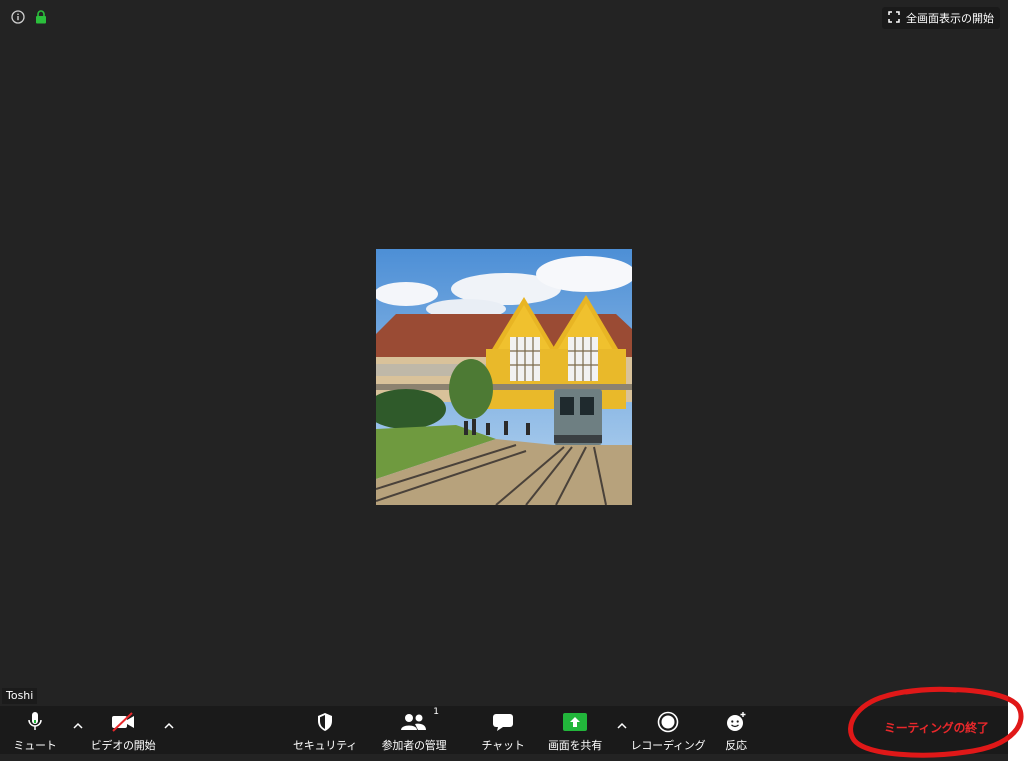  What do you see at coordinates (736, 722) in the screenshot?
I see `emoji-add-icon` at bounding box center [736, 722].